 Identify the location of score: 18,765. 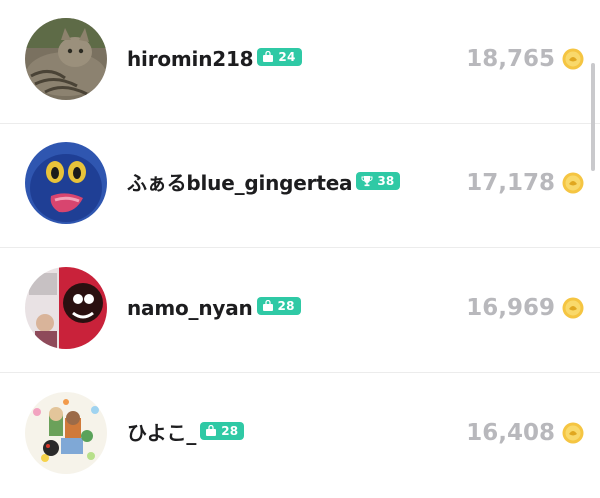
(510, 59).